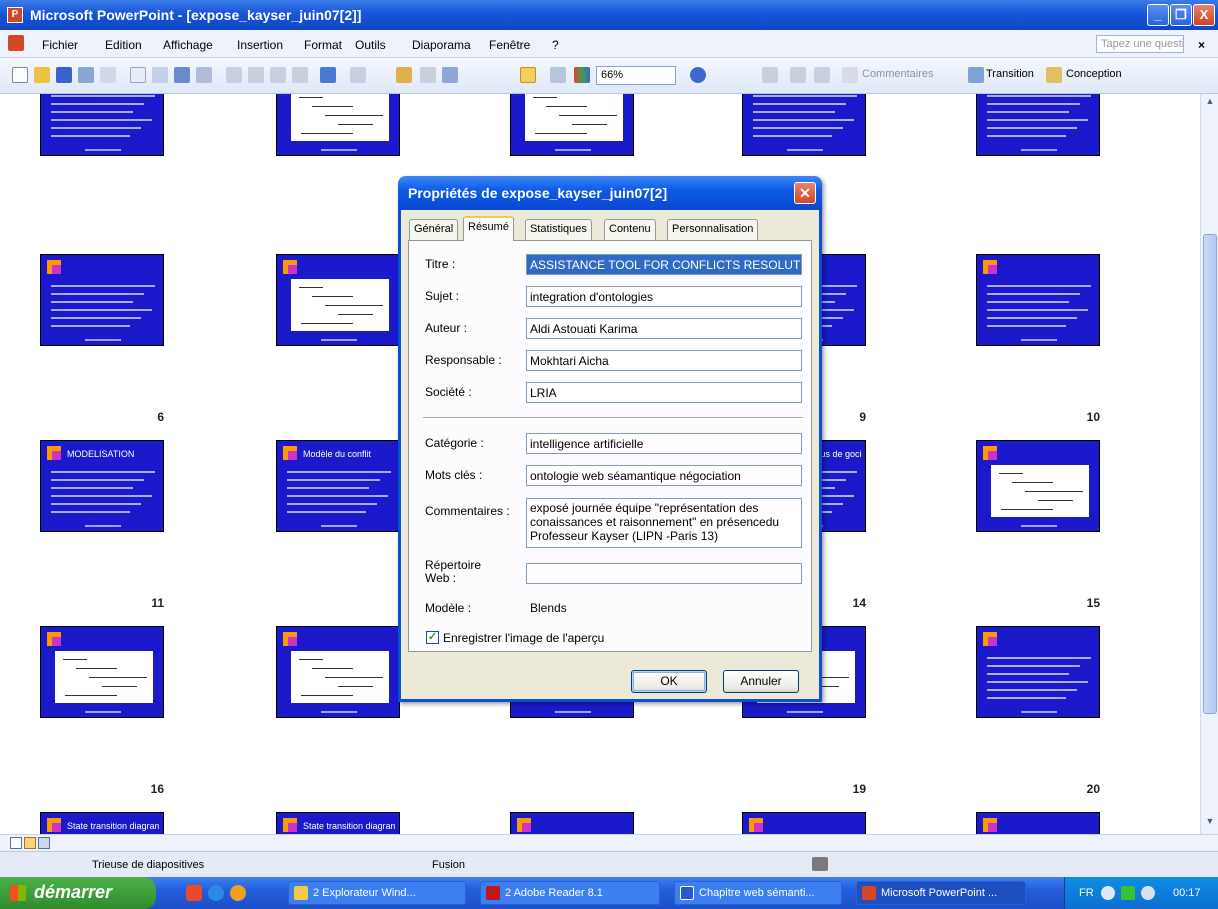 The height and width of the screenshot is (909, 1218). Describe the element at coordinates (234, 75) in the screenshot. I see `cut-icon` at that location.